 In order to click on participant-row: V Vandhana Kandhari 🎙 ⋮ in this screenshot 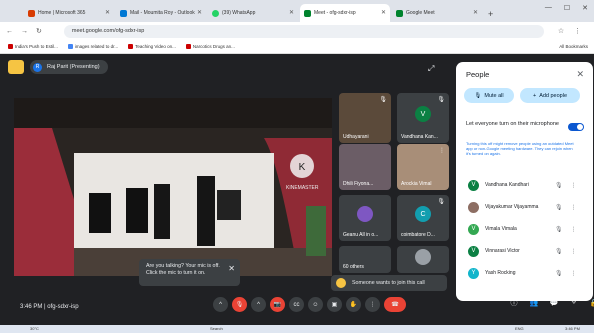, I will do `click(528, 185)`.